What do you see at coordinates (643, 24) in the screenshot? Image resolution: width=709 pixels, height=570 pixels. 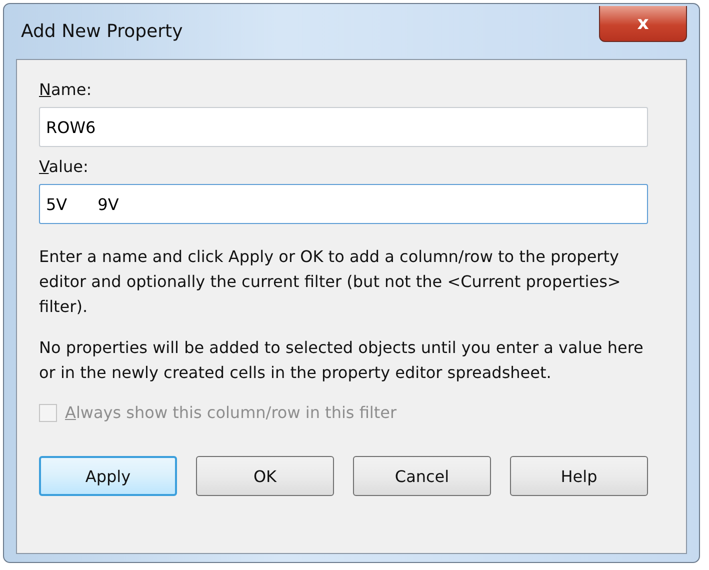 I see `close-button: x` at bounding box center [643, 24].